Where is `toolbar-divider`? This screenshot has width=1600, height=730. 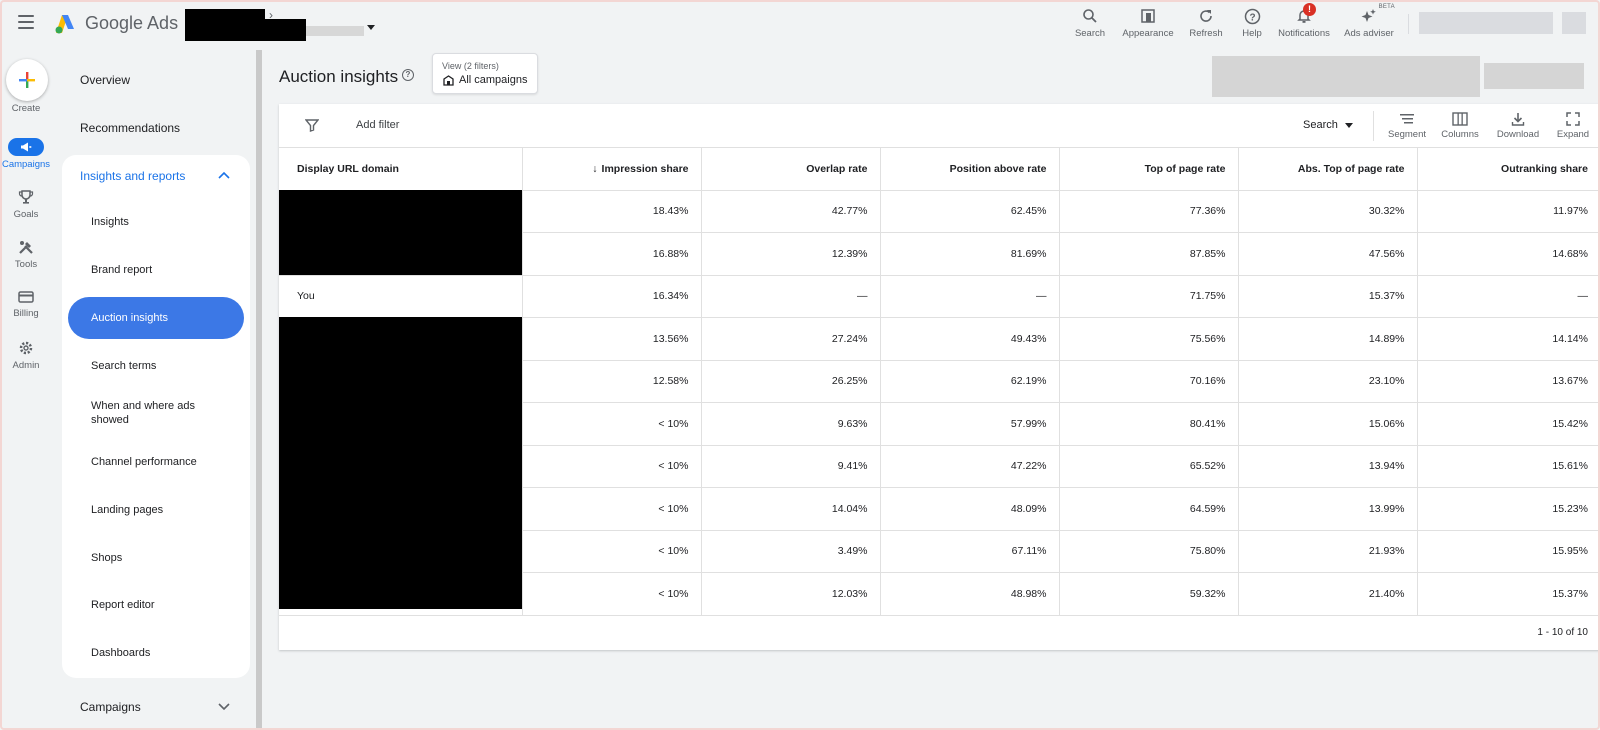
toolbar-divider is located at coordinates (1408, 24).